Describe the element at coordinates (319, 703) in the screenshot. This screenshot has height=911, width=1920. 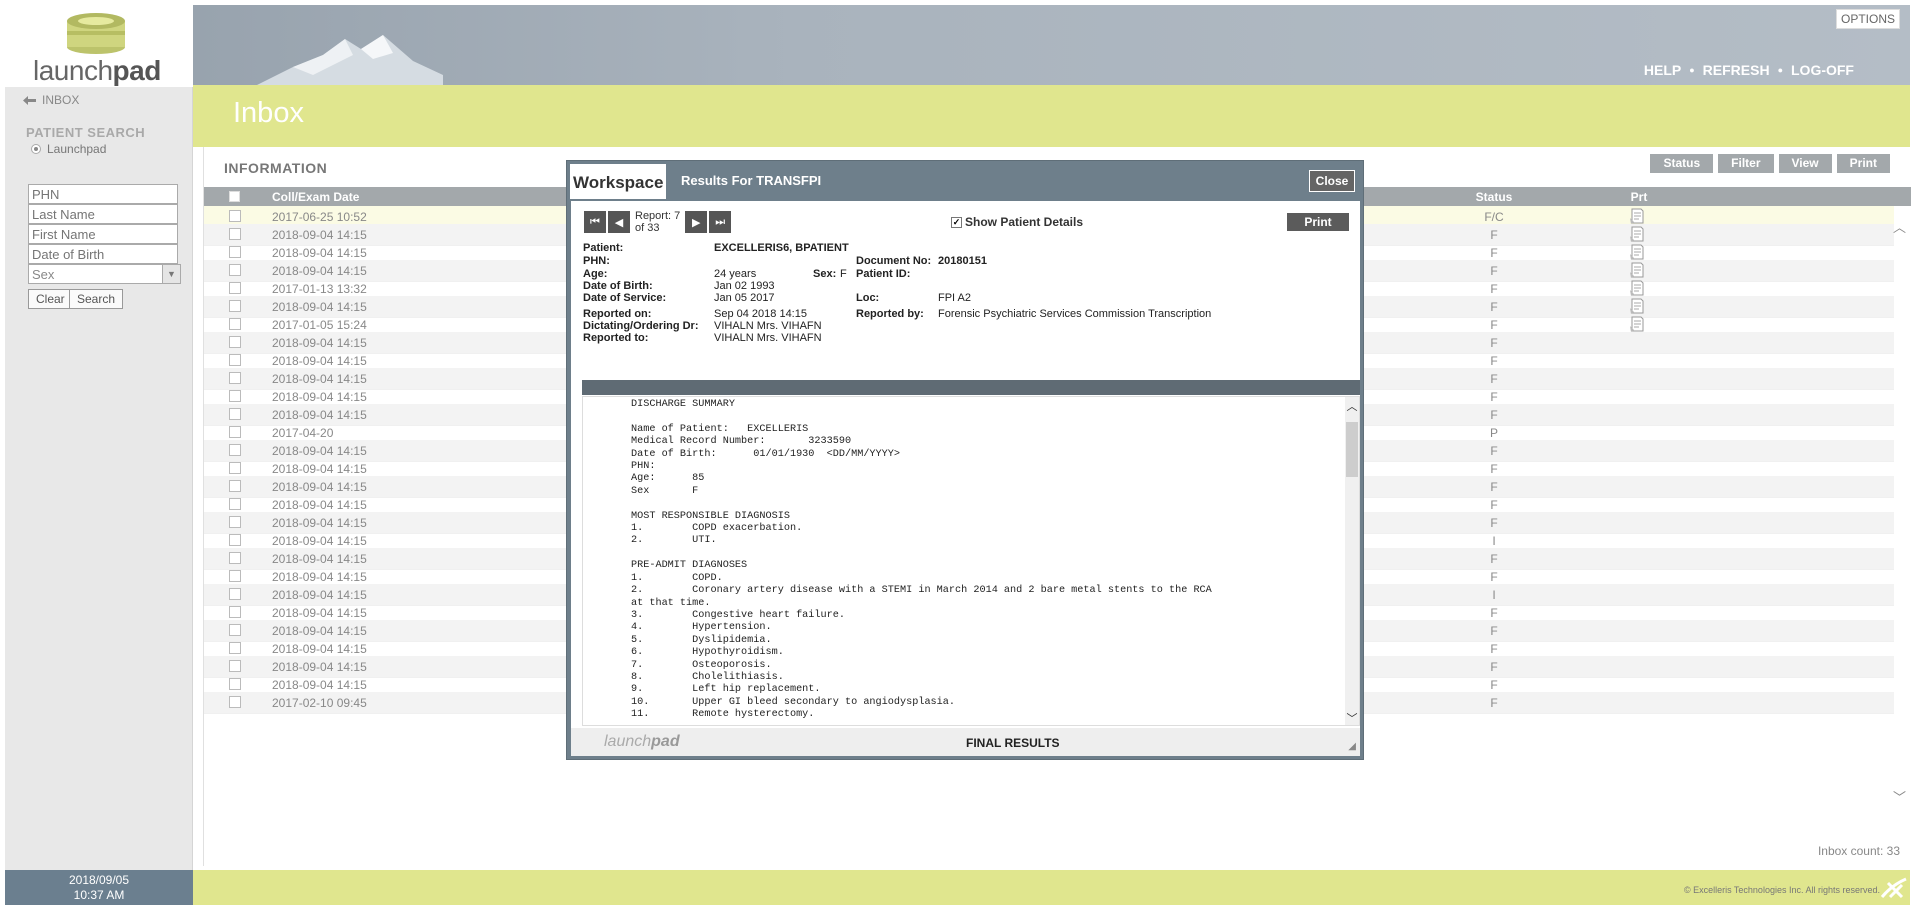
I see `cell-date: 2017-02-10 09:45` at that location.